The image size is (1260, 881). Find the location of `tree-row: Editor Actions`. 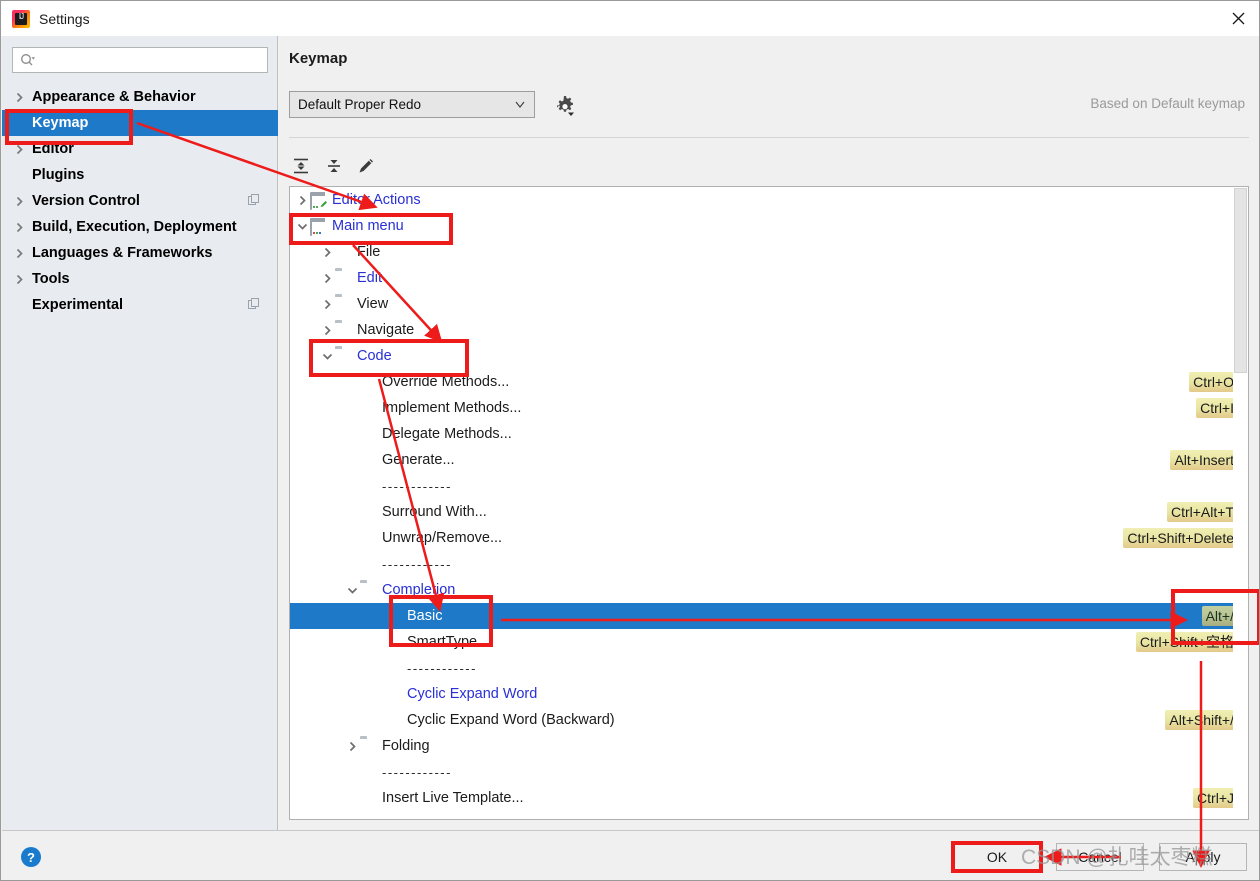

tree-row: Editor Actions is located at coordinates (769, 200).